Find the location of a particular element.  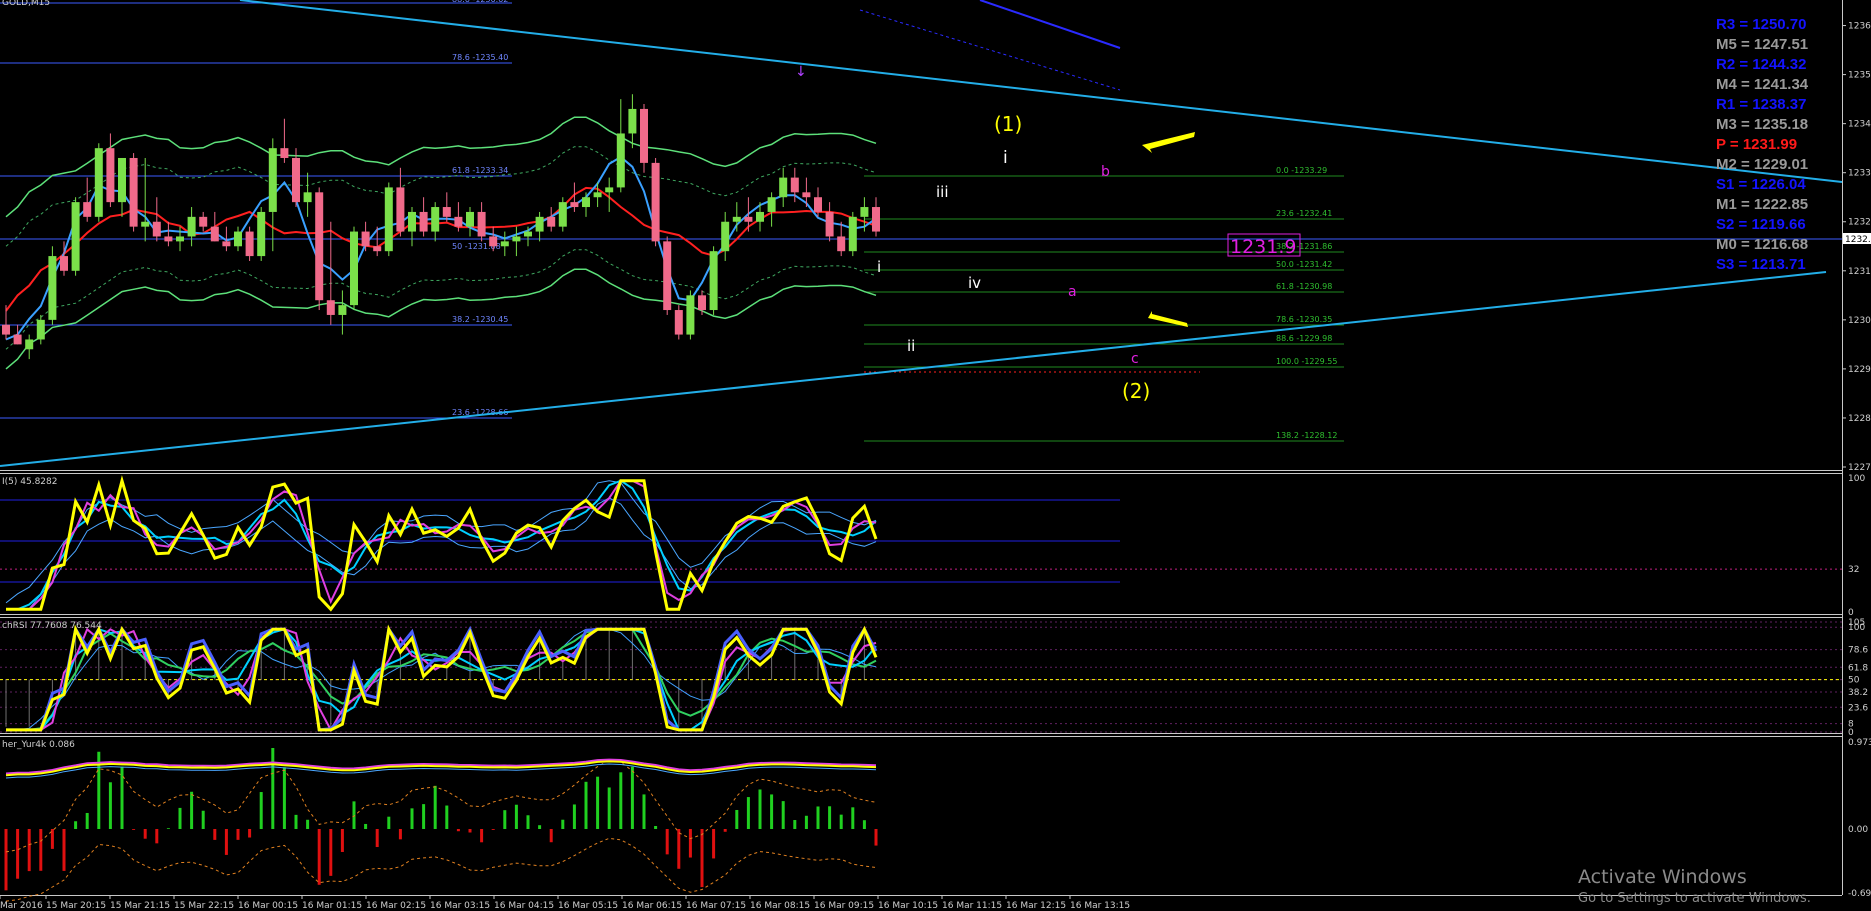

pivot-r2: R2 = 1244.32 is located at coordinates (1761, 64).